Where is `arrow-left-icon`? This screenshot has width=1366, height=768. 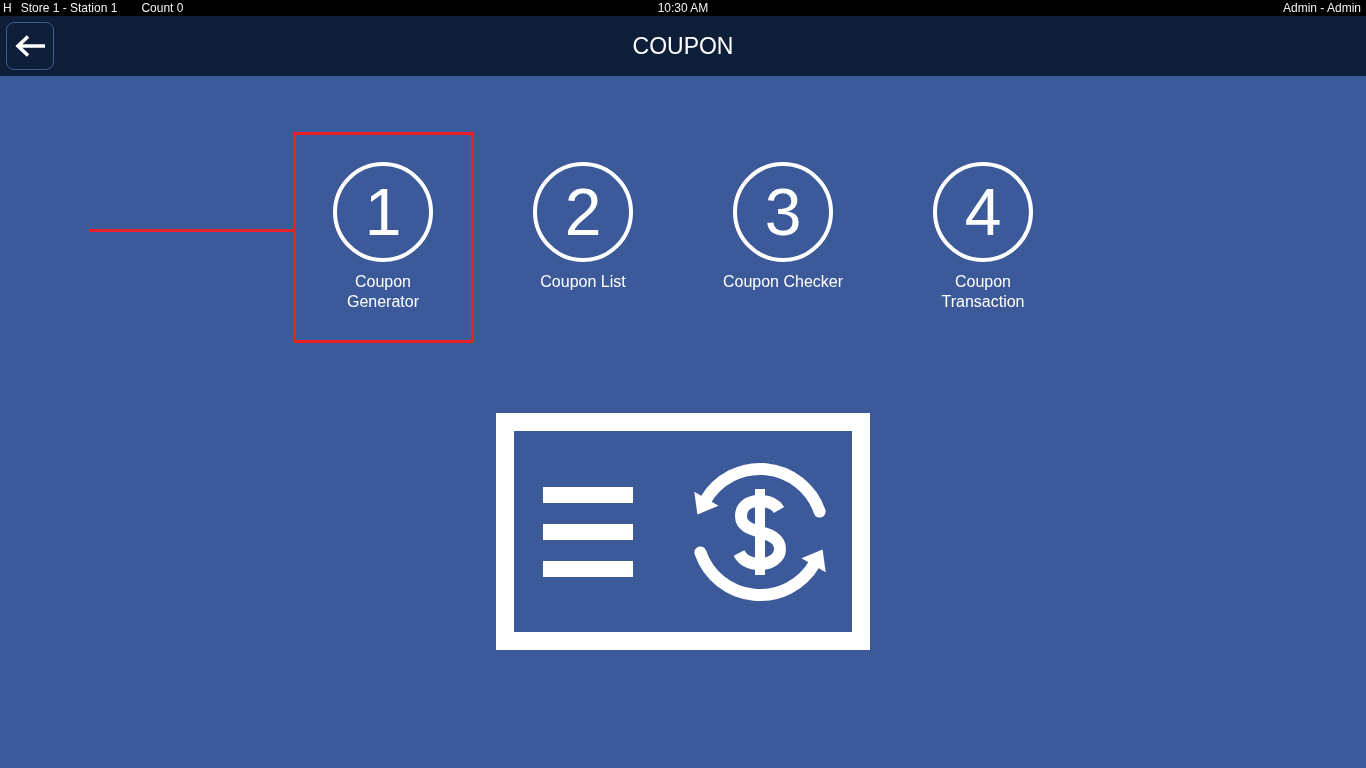
arrow-left-icon is located at coordinates (30, 46).